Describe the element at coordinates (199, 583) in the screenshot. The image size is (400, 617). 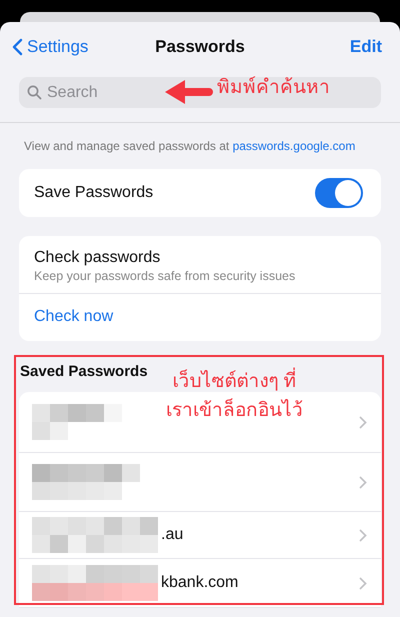
I see `site-name: kbank.com` at that location.